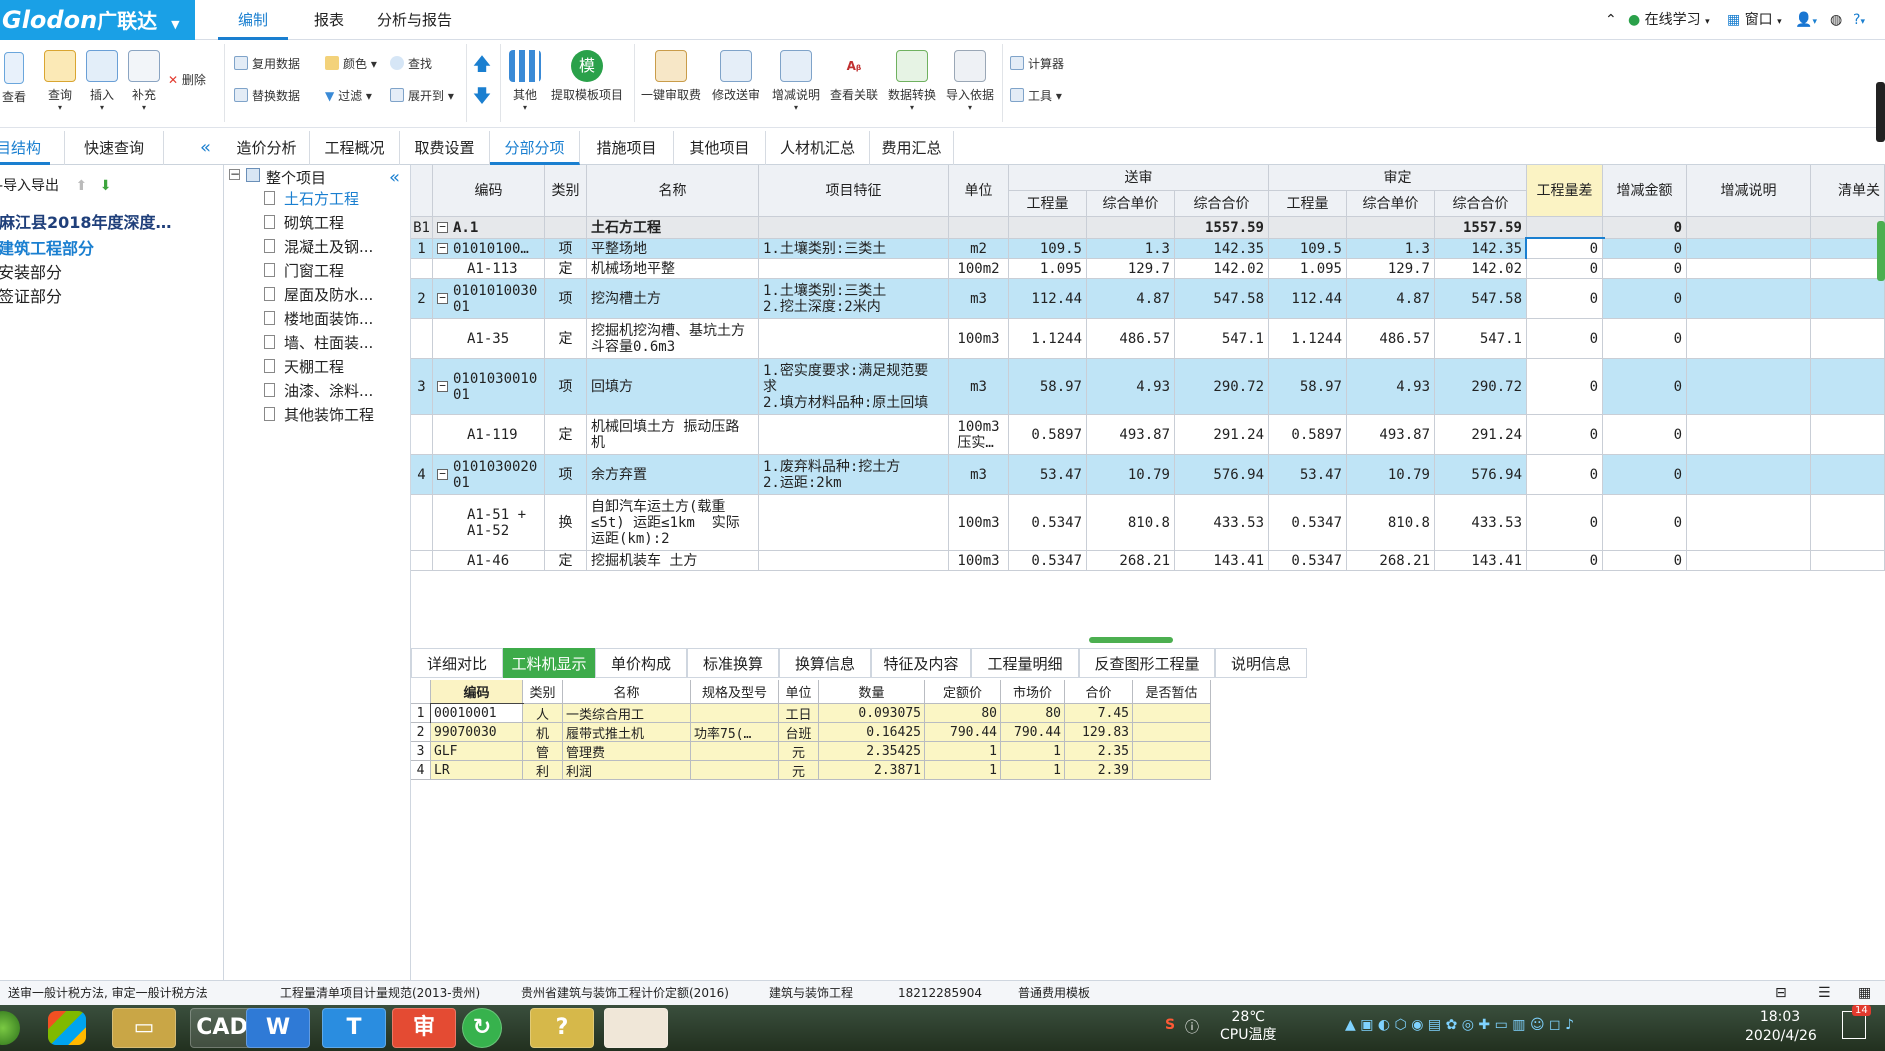 This screenshot has height=1051, width=1885. Describe the element at coordinates (1391, 561) in the screenshot. I see `grid-cell-p2: 268.21` at that location.